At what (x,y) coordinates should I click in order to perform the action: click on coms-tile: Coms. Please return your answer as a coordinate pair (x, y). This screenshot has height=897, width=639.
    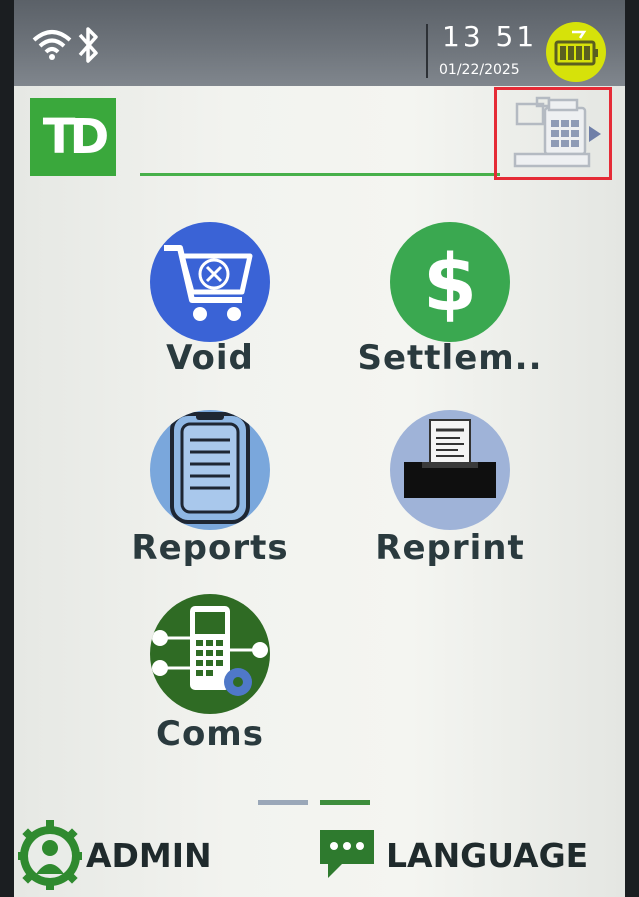
    Looking at the image, I should click on (210, 679).